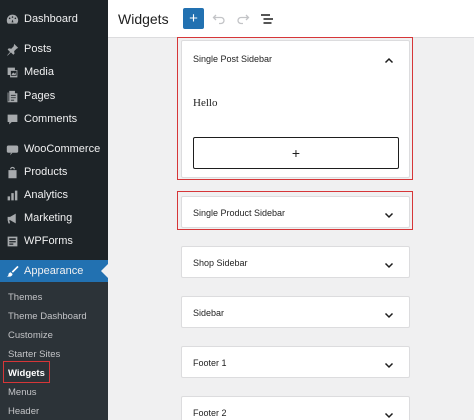  I want to click on editor-header: Widgets +, so click(291, 19).